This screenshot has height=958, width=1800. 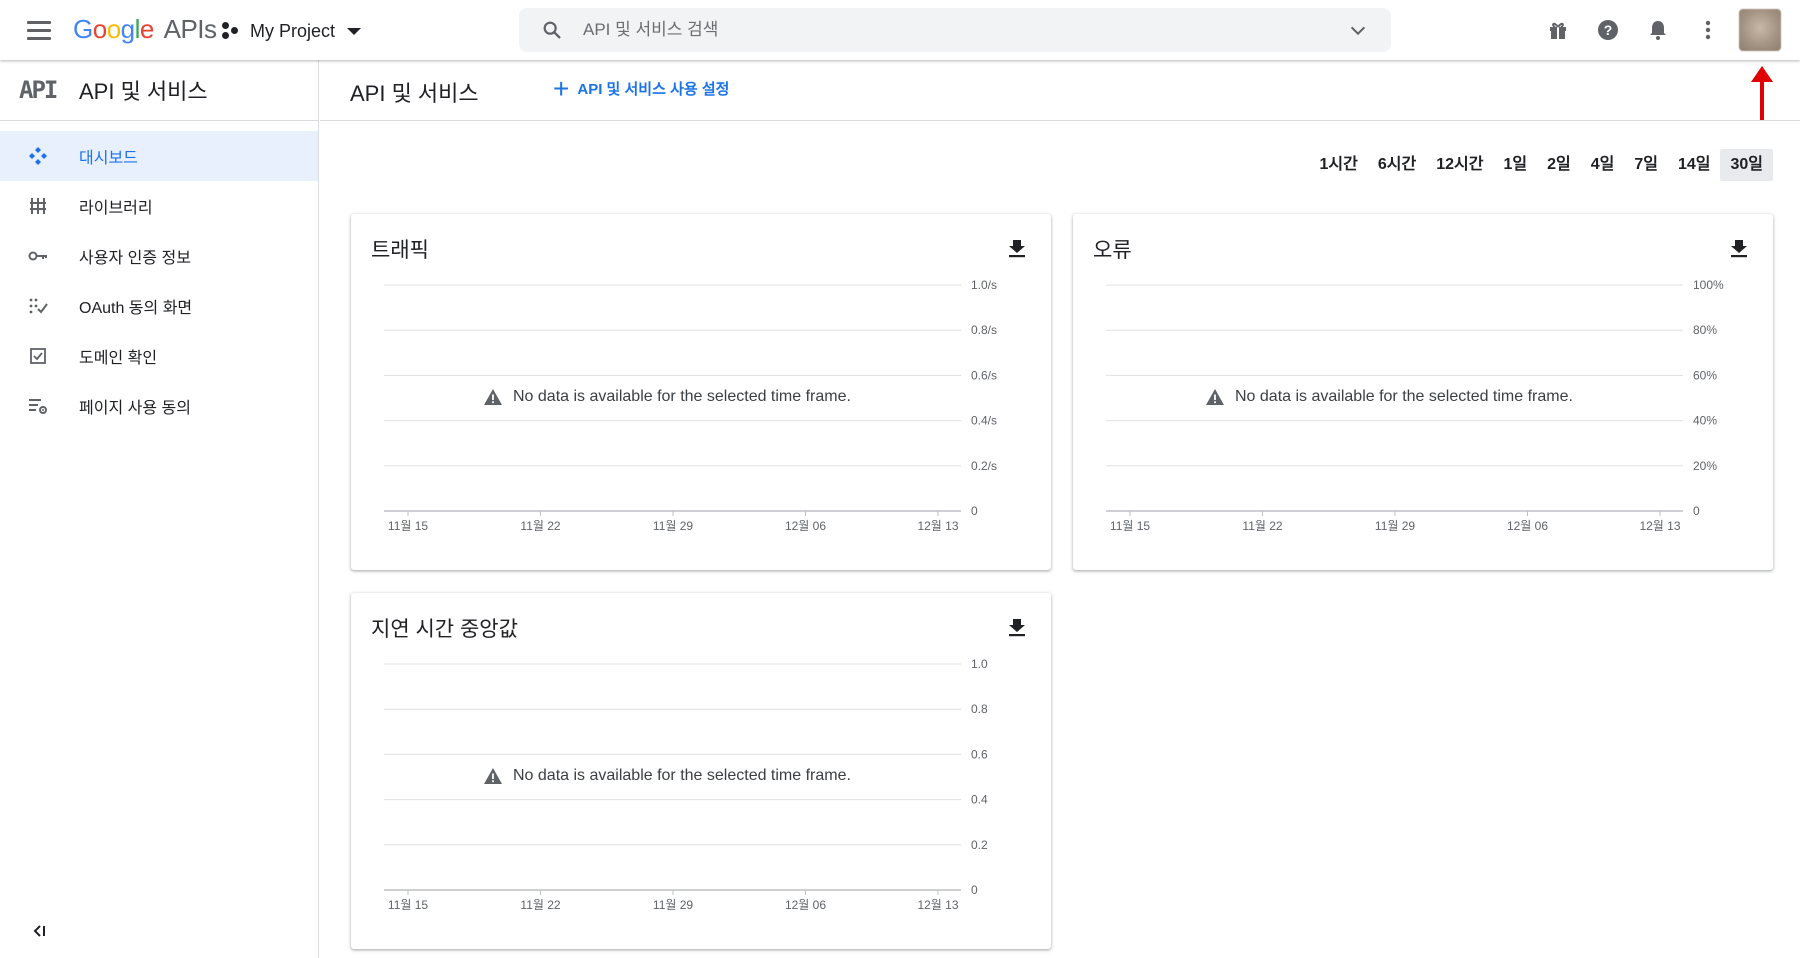 I want to click on y-tick-label: 80%, so click(x=1705, y=330).